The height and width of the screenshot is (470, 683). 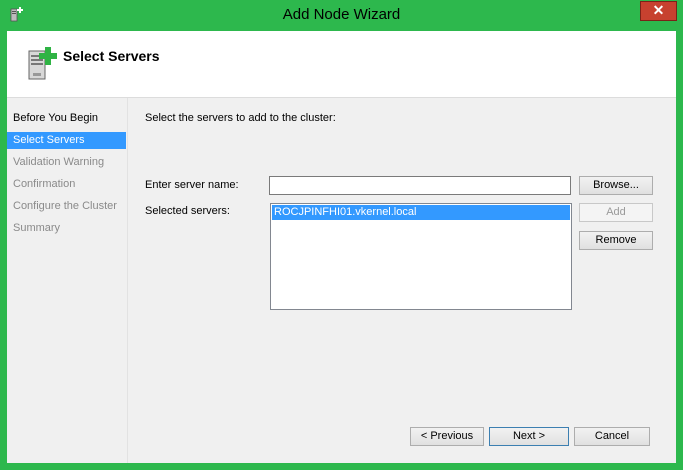 What do you see at coordinates (658, 11) in the screenshot?
I see `close-button: ✕` at bounding box center [658, 11].